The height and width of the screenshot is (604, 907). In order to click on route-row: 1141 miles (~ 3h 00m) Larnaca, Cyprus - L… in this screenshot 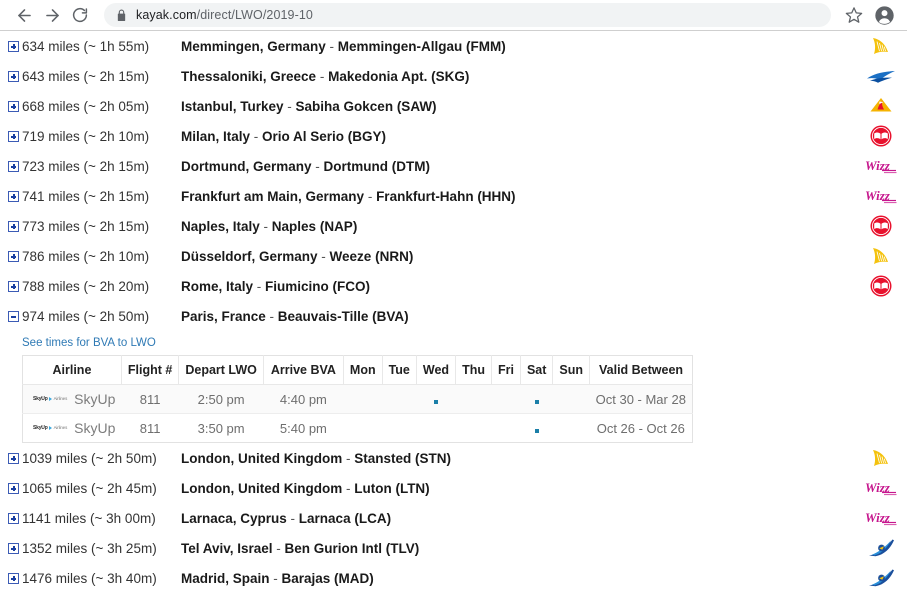, I will do `click(453, 518)`.